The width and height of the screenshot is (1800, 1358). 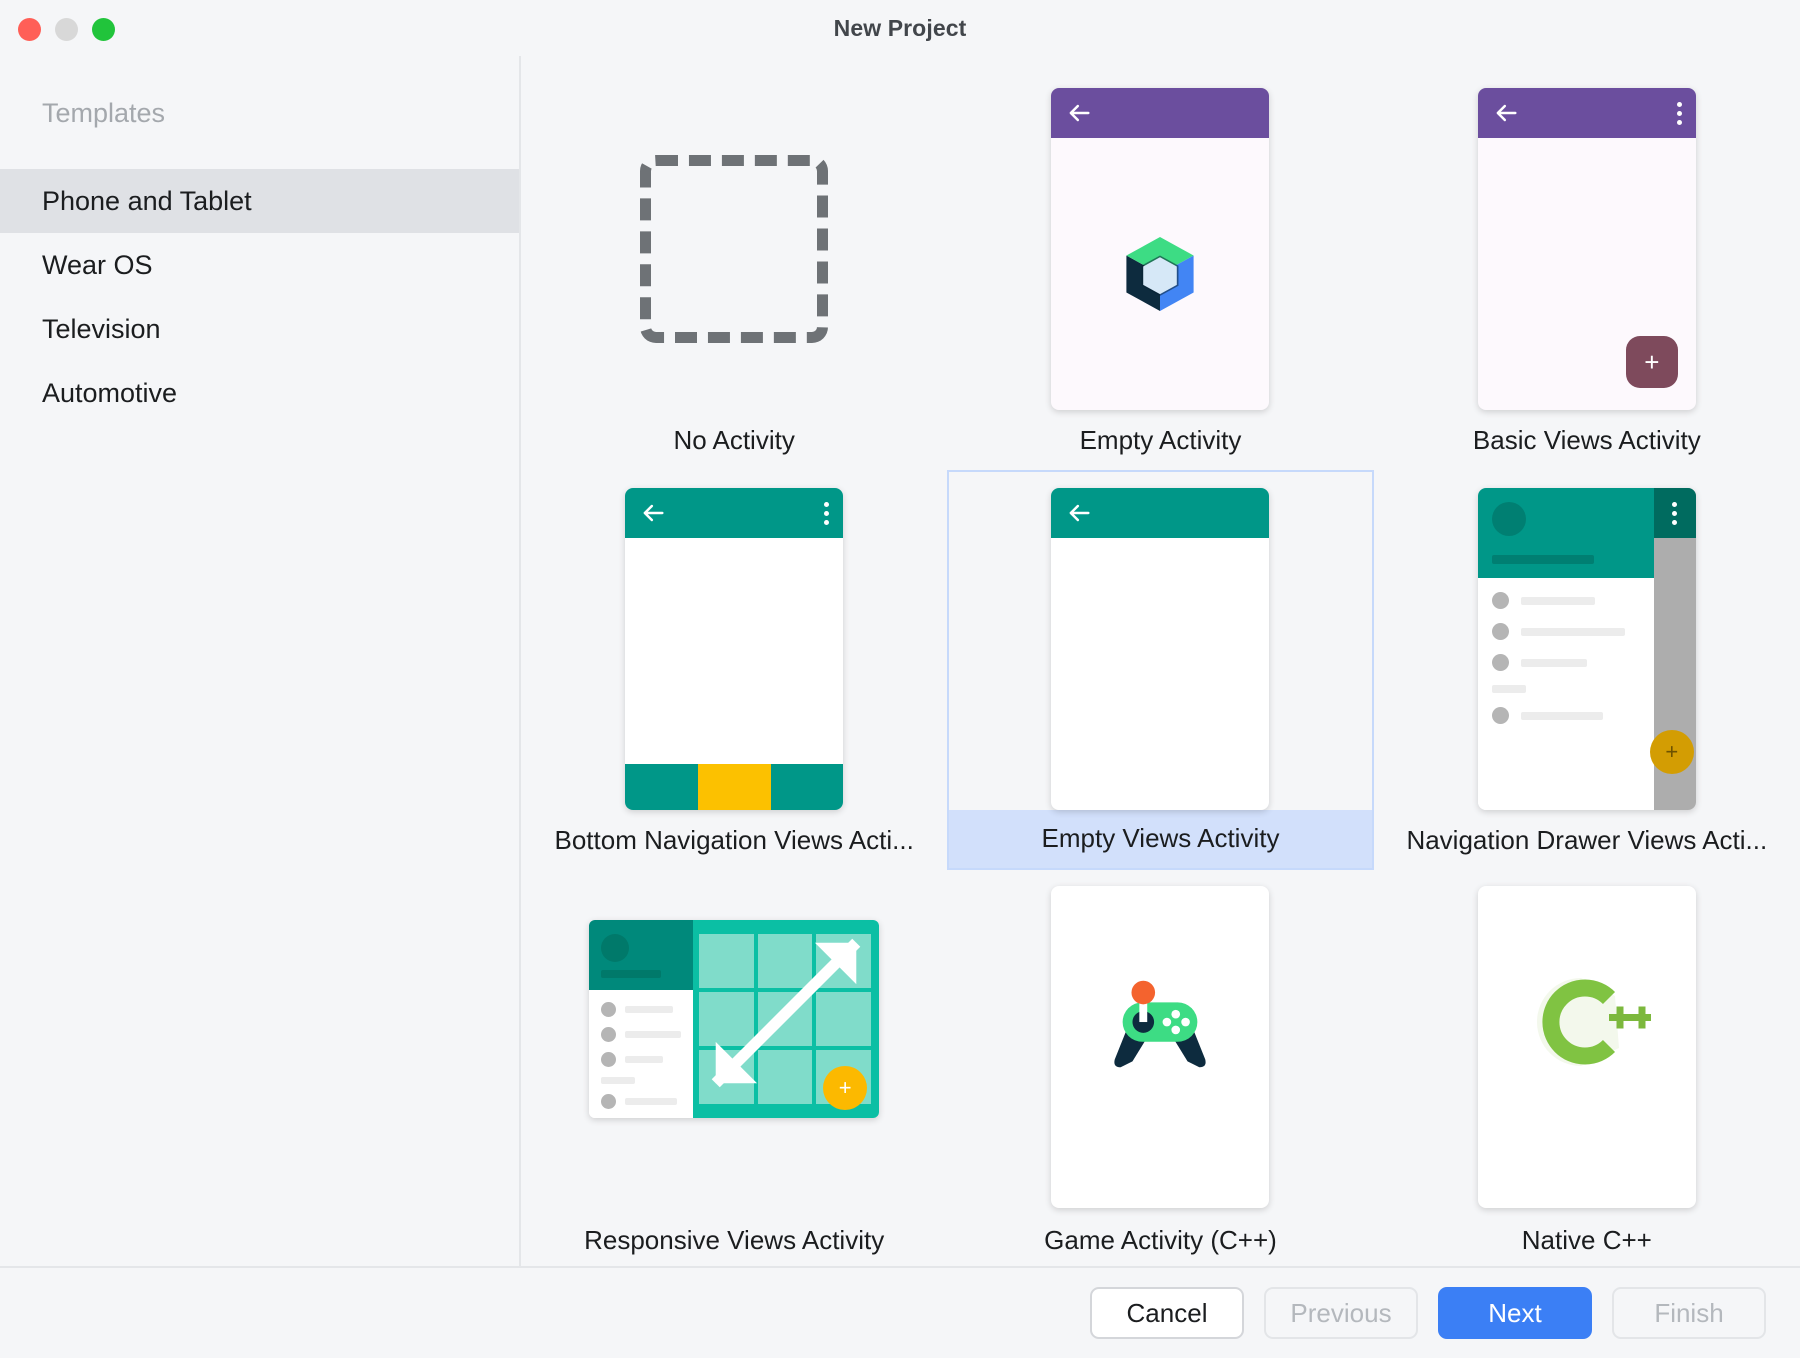 What do you see at coordinates (1160, 1240) in the screenshot?
I see `template-label: Game Activity (C++)` at bounding box center [1160, 1240].